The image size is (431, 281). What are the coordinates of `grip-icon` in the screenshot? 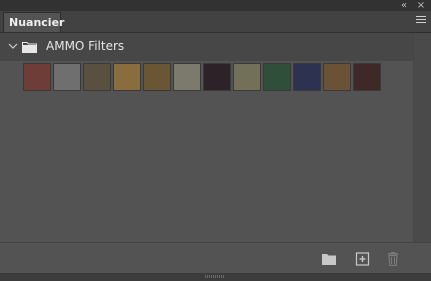 It's located at (215, 276).